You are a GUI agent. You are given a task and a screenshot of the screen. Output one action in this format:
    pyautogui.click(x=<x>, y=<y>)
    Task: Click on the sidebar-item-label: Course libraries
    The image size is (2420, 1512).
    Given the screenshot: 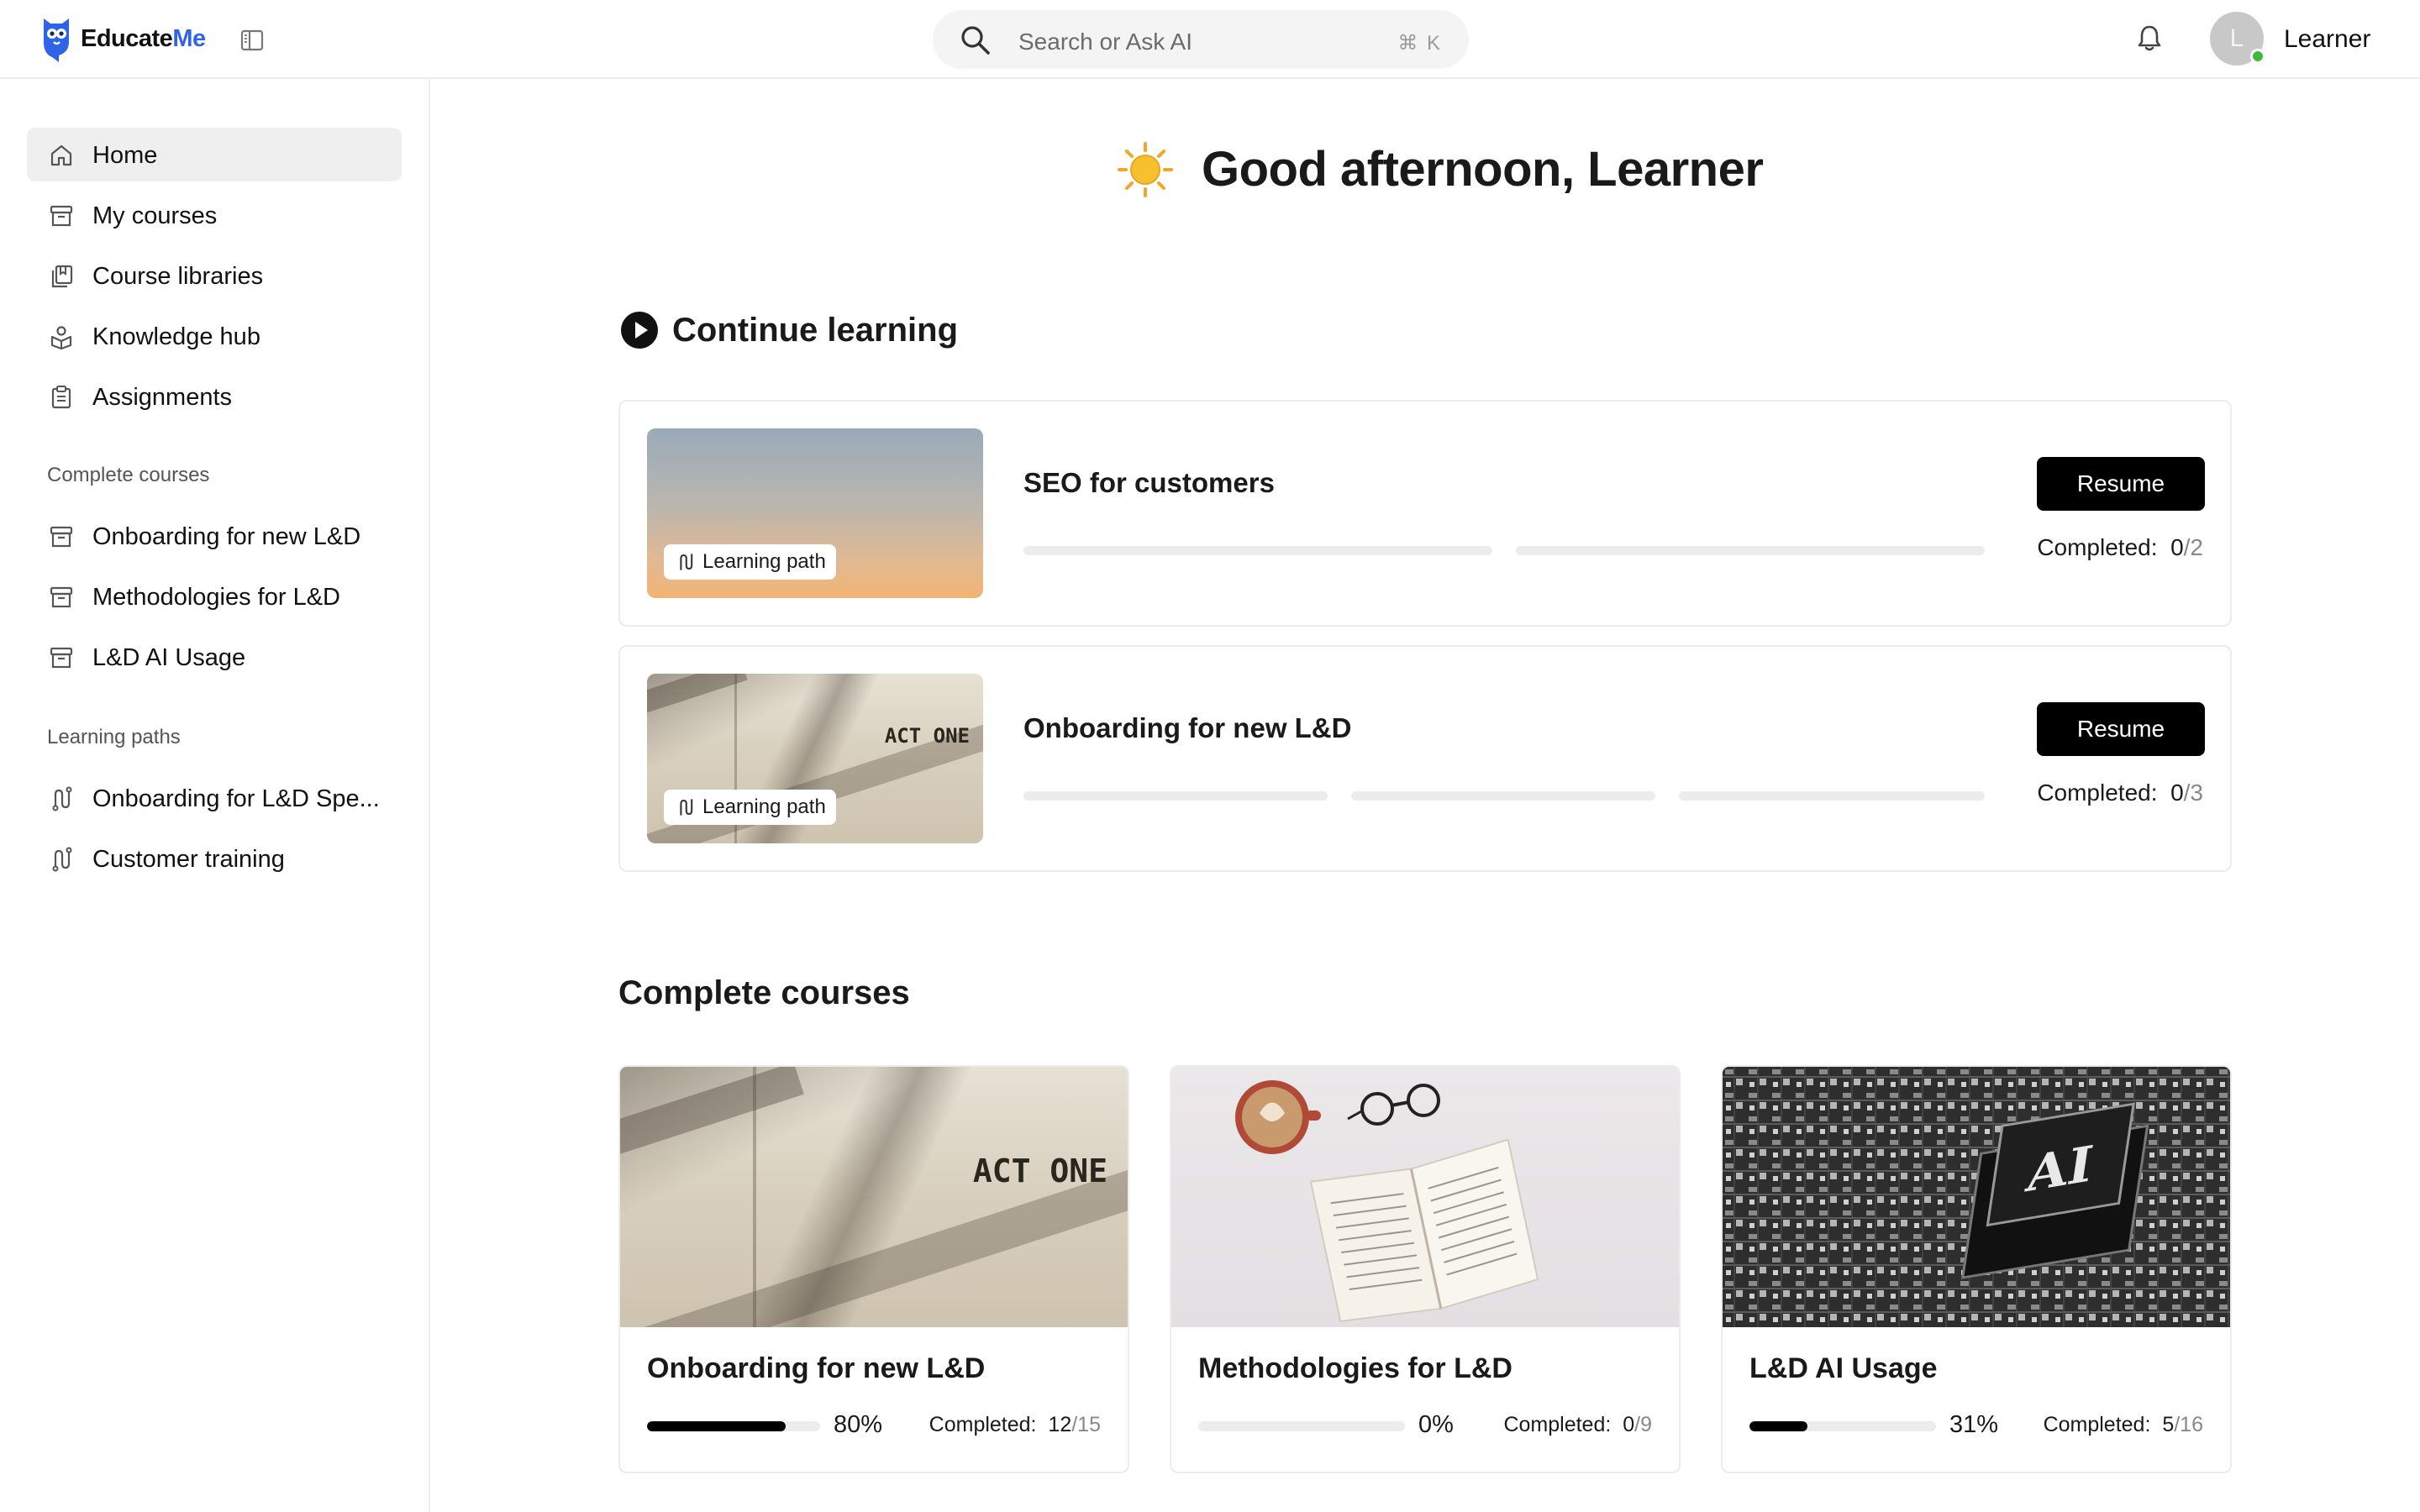 What is the action you would take?
    pyautogui.click(x=178, y=276)
    